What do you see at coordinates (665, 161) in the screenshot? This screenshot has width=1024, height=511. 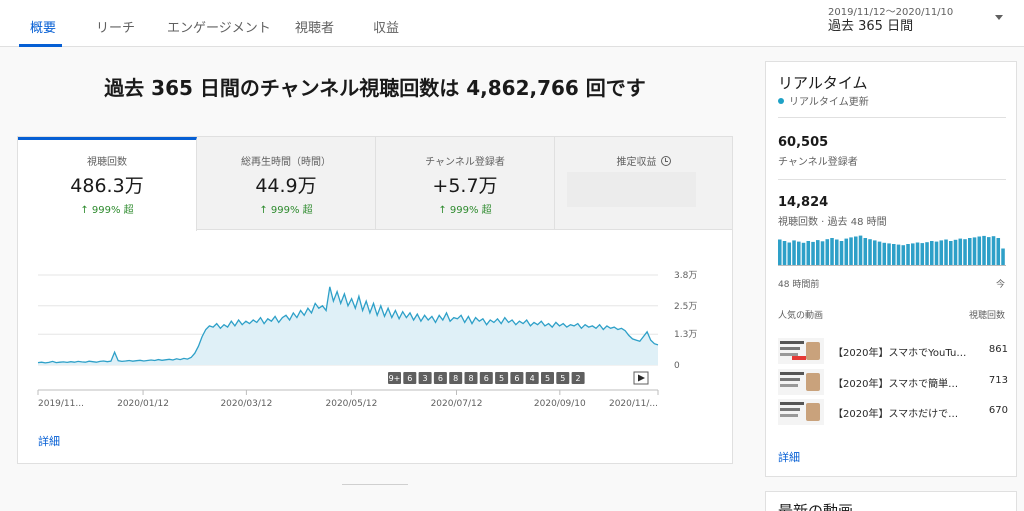 I see `clock-icon` at bounding box center [665, 161].